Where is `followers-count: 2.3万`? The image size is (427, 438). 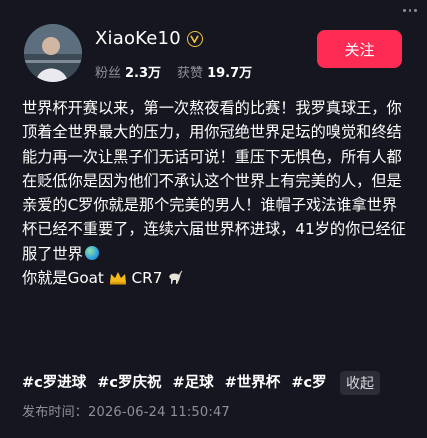 followers-count: 2.3万 is located at coordinates (143, 73).